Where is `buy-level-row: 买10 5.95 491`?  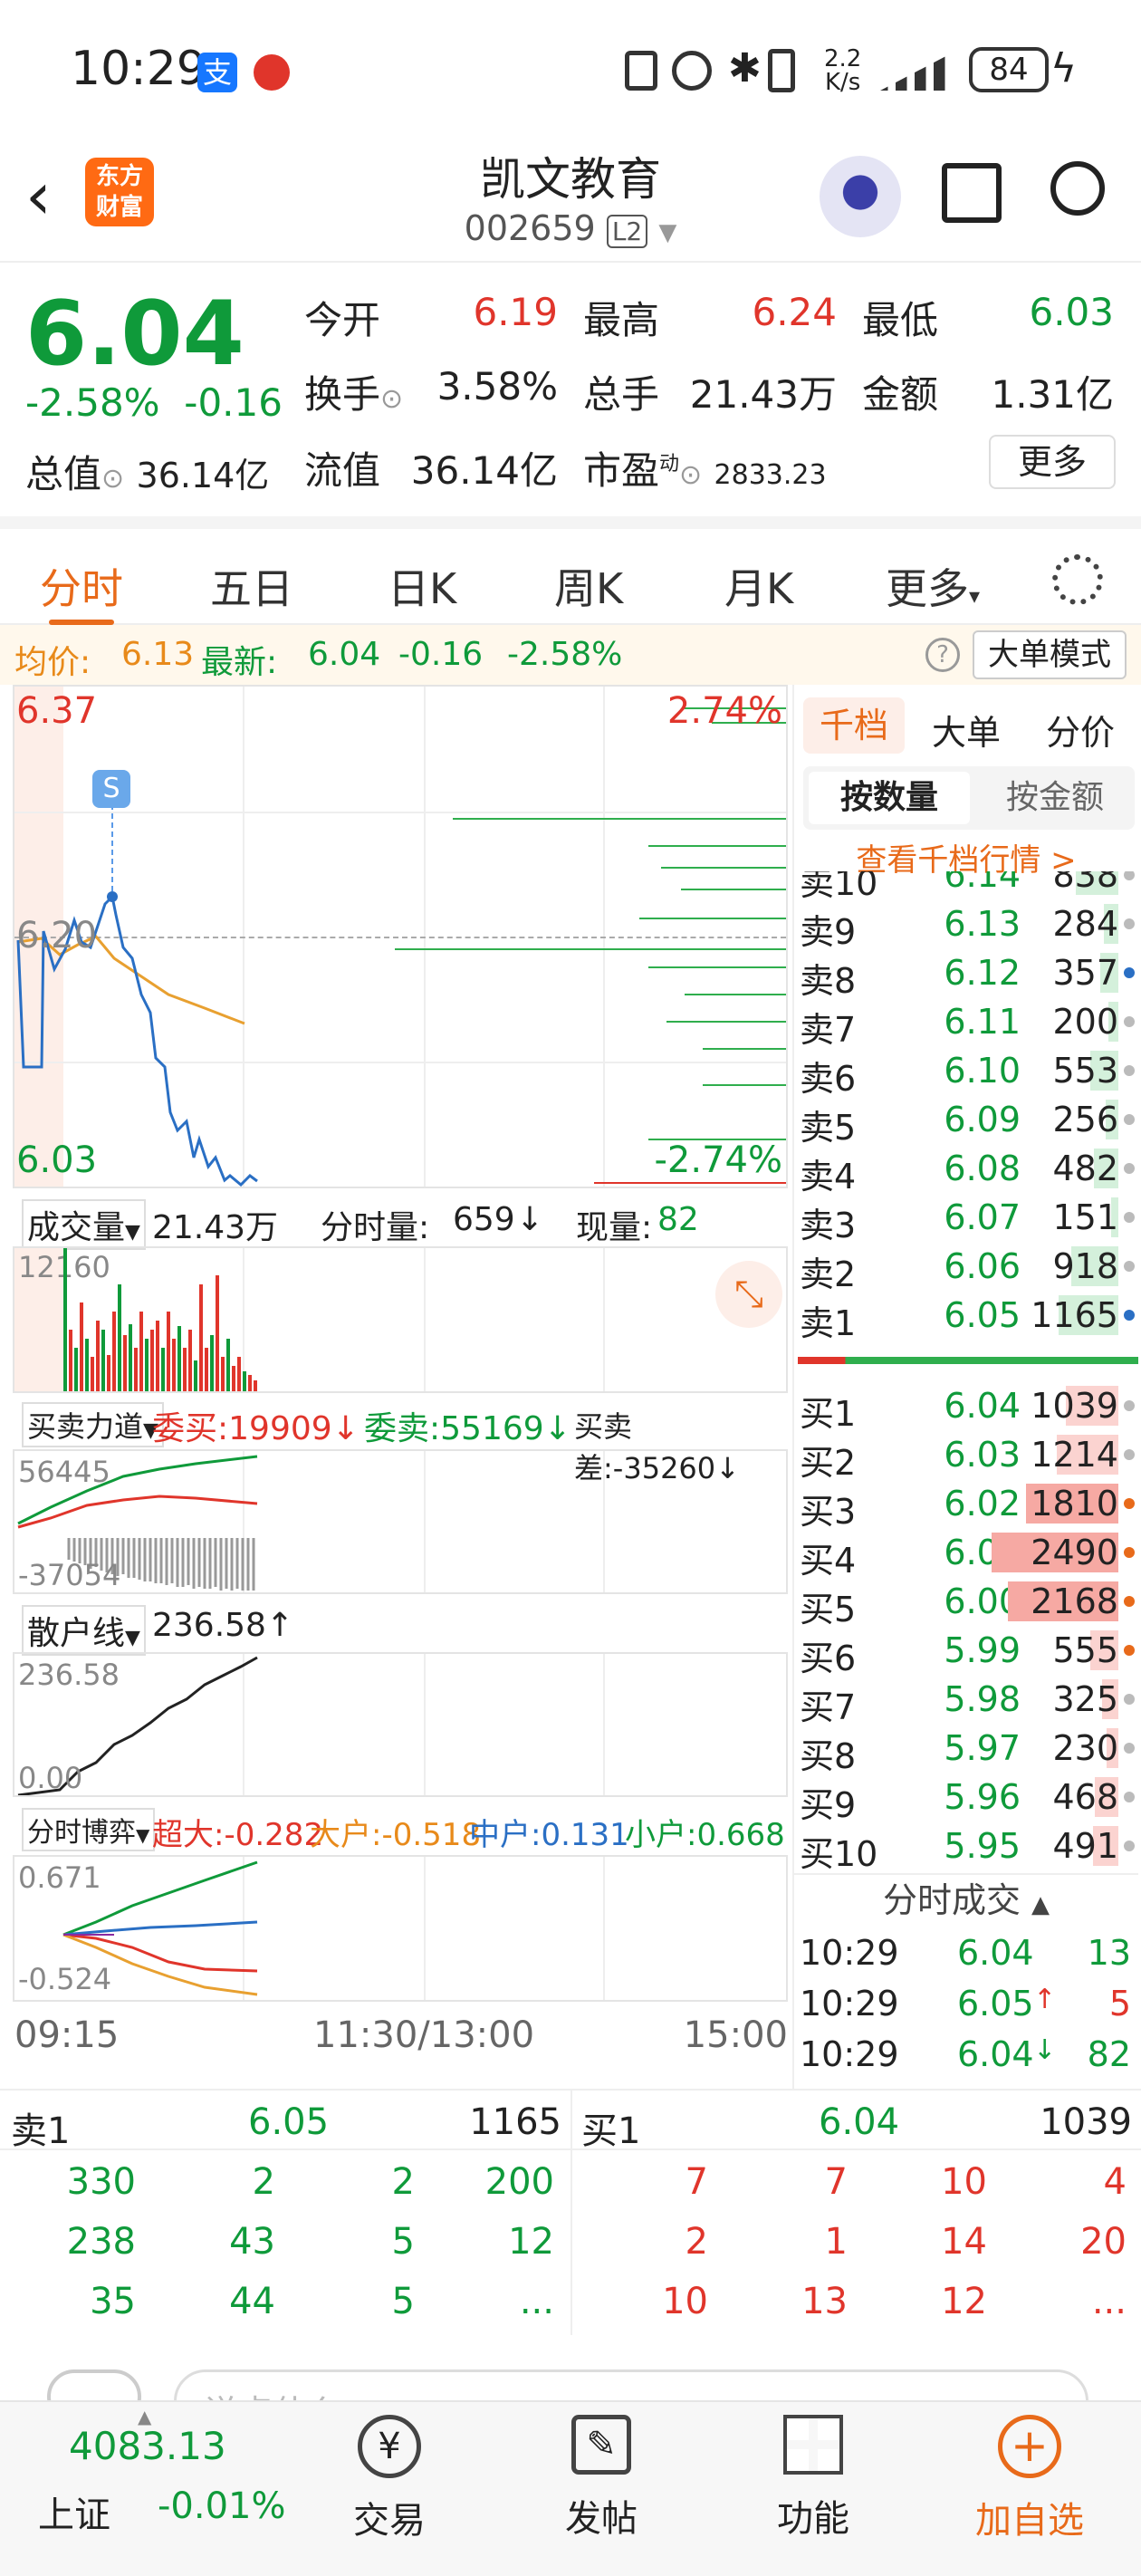
buy-level-row: 买10 5.95 491 is located at coordinates (966, 1847).